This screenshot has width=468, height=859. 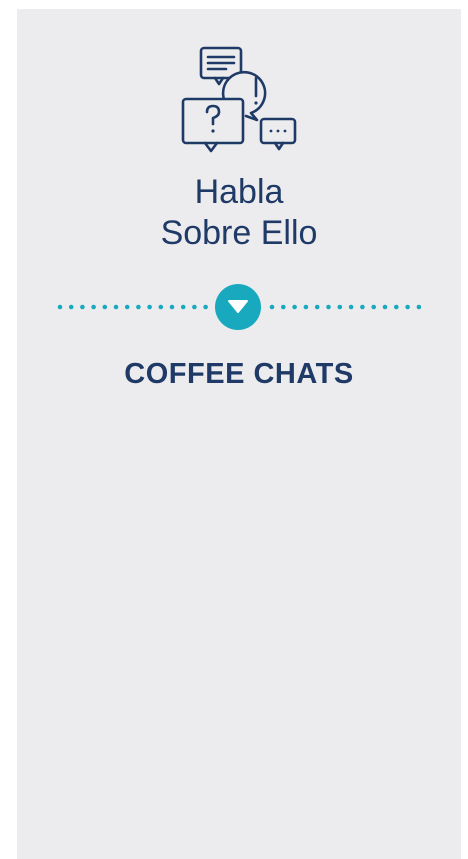 I want to click on card-title: Habla Sobre Ello, so click(x=239, y=213).